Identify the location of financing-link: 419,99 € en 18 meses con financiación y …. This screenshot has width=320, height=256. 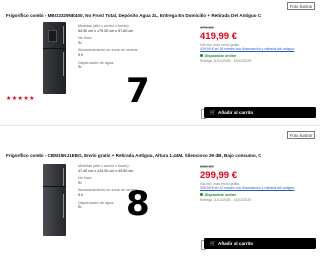
(258, 49).